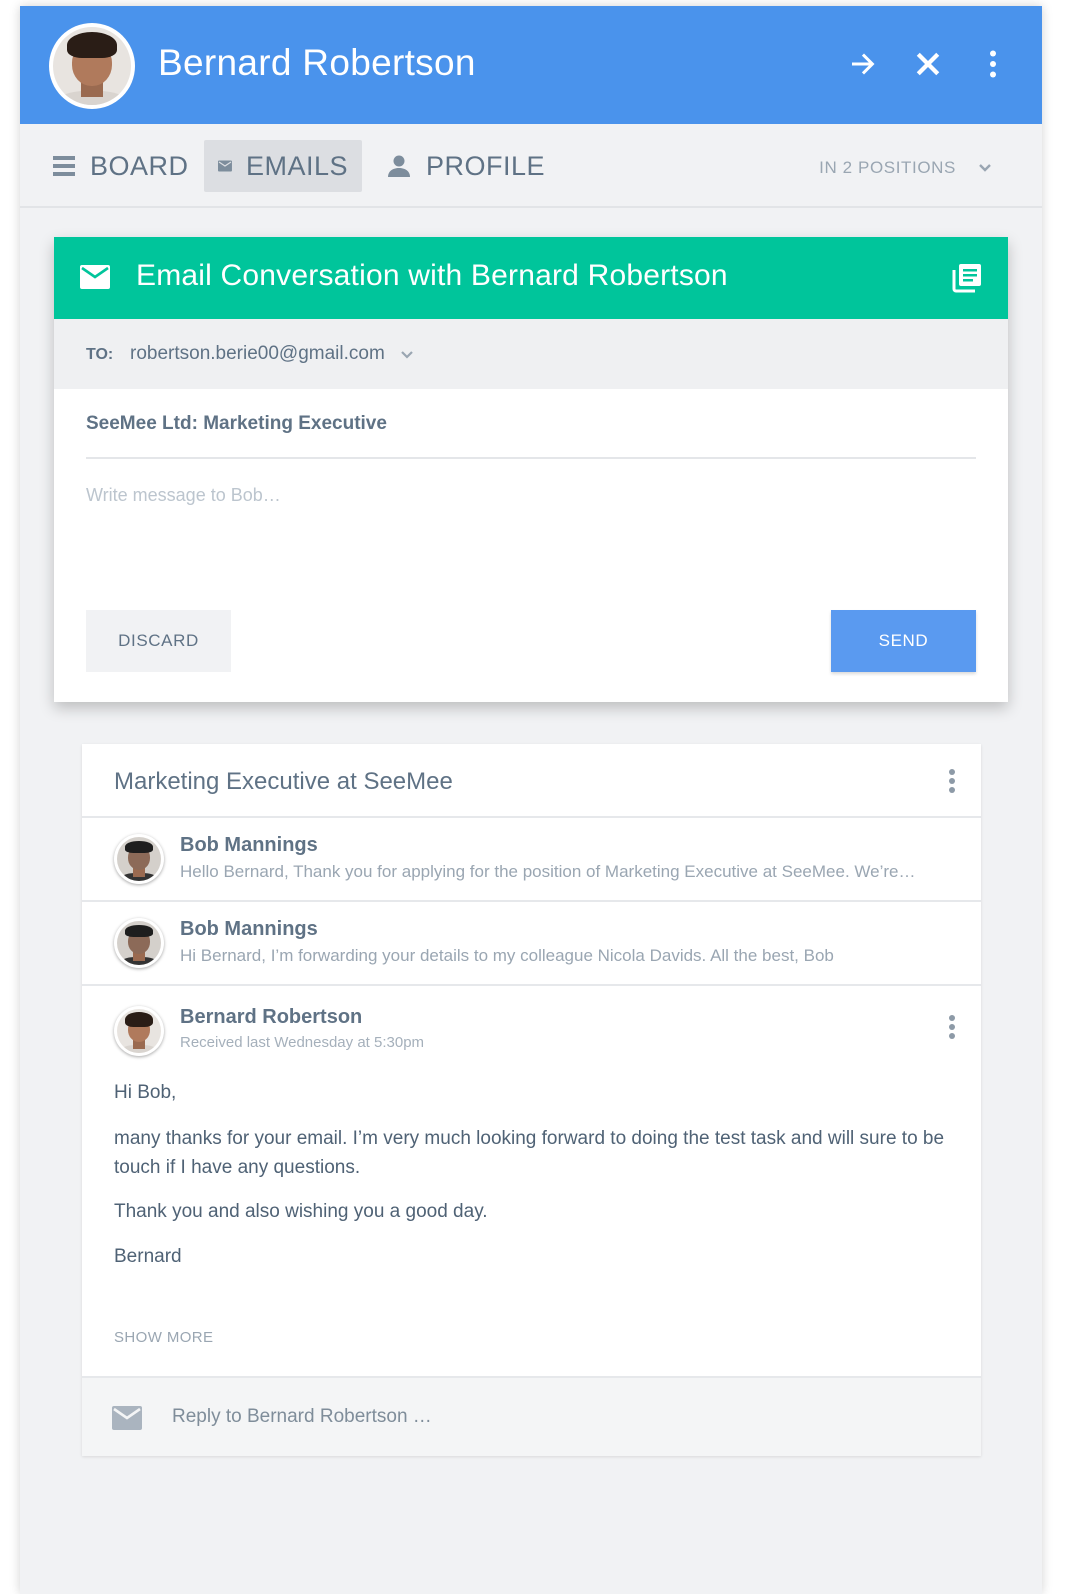  I want to click on received-time: Received last Wednesday at 5:30pm, so click(302, 1042).